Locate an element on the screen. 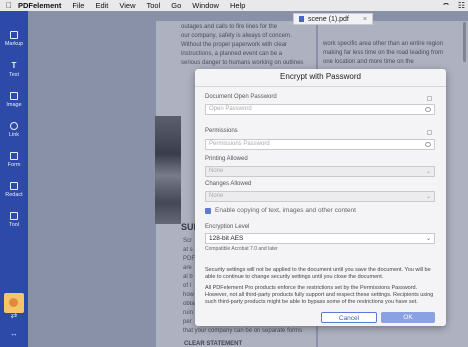  encryption-select: 128-bit AES ⌄ is located at coordinates (320, 238).